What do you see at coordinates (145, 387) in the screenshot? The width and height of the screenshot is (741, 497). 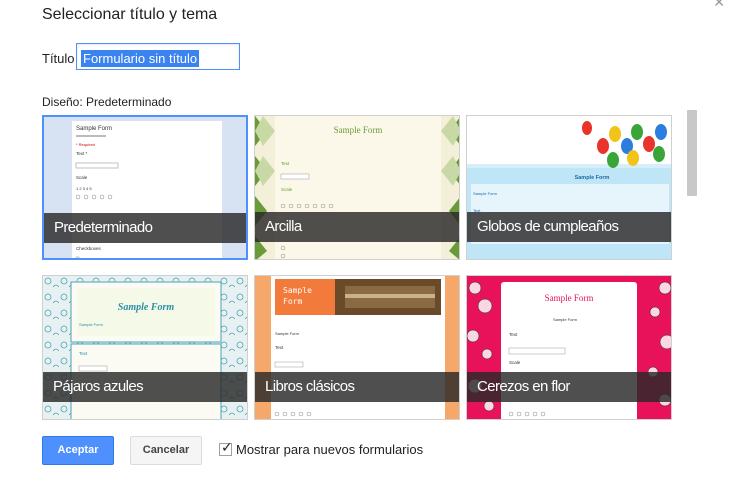 I see `theme-caption: Pájaros azules` at bounding box center [145, 387].